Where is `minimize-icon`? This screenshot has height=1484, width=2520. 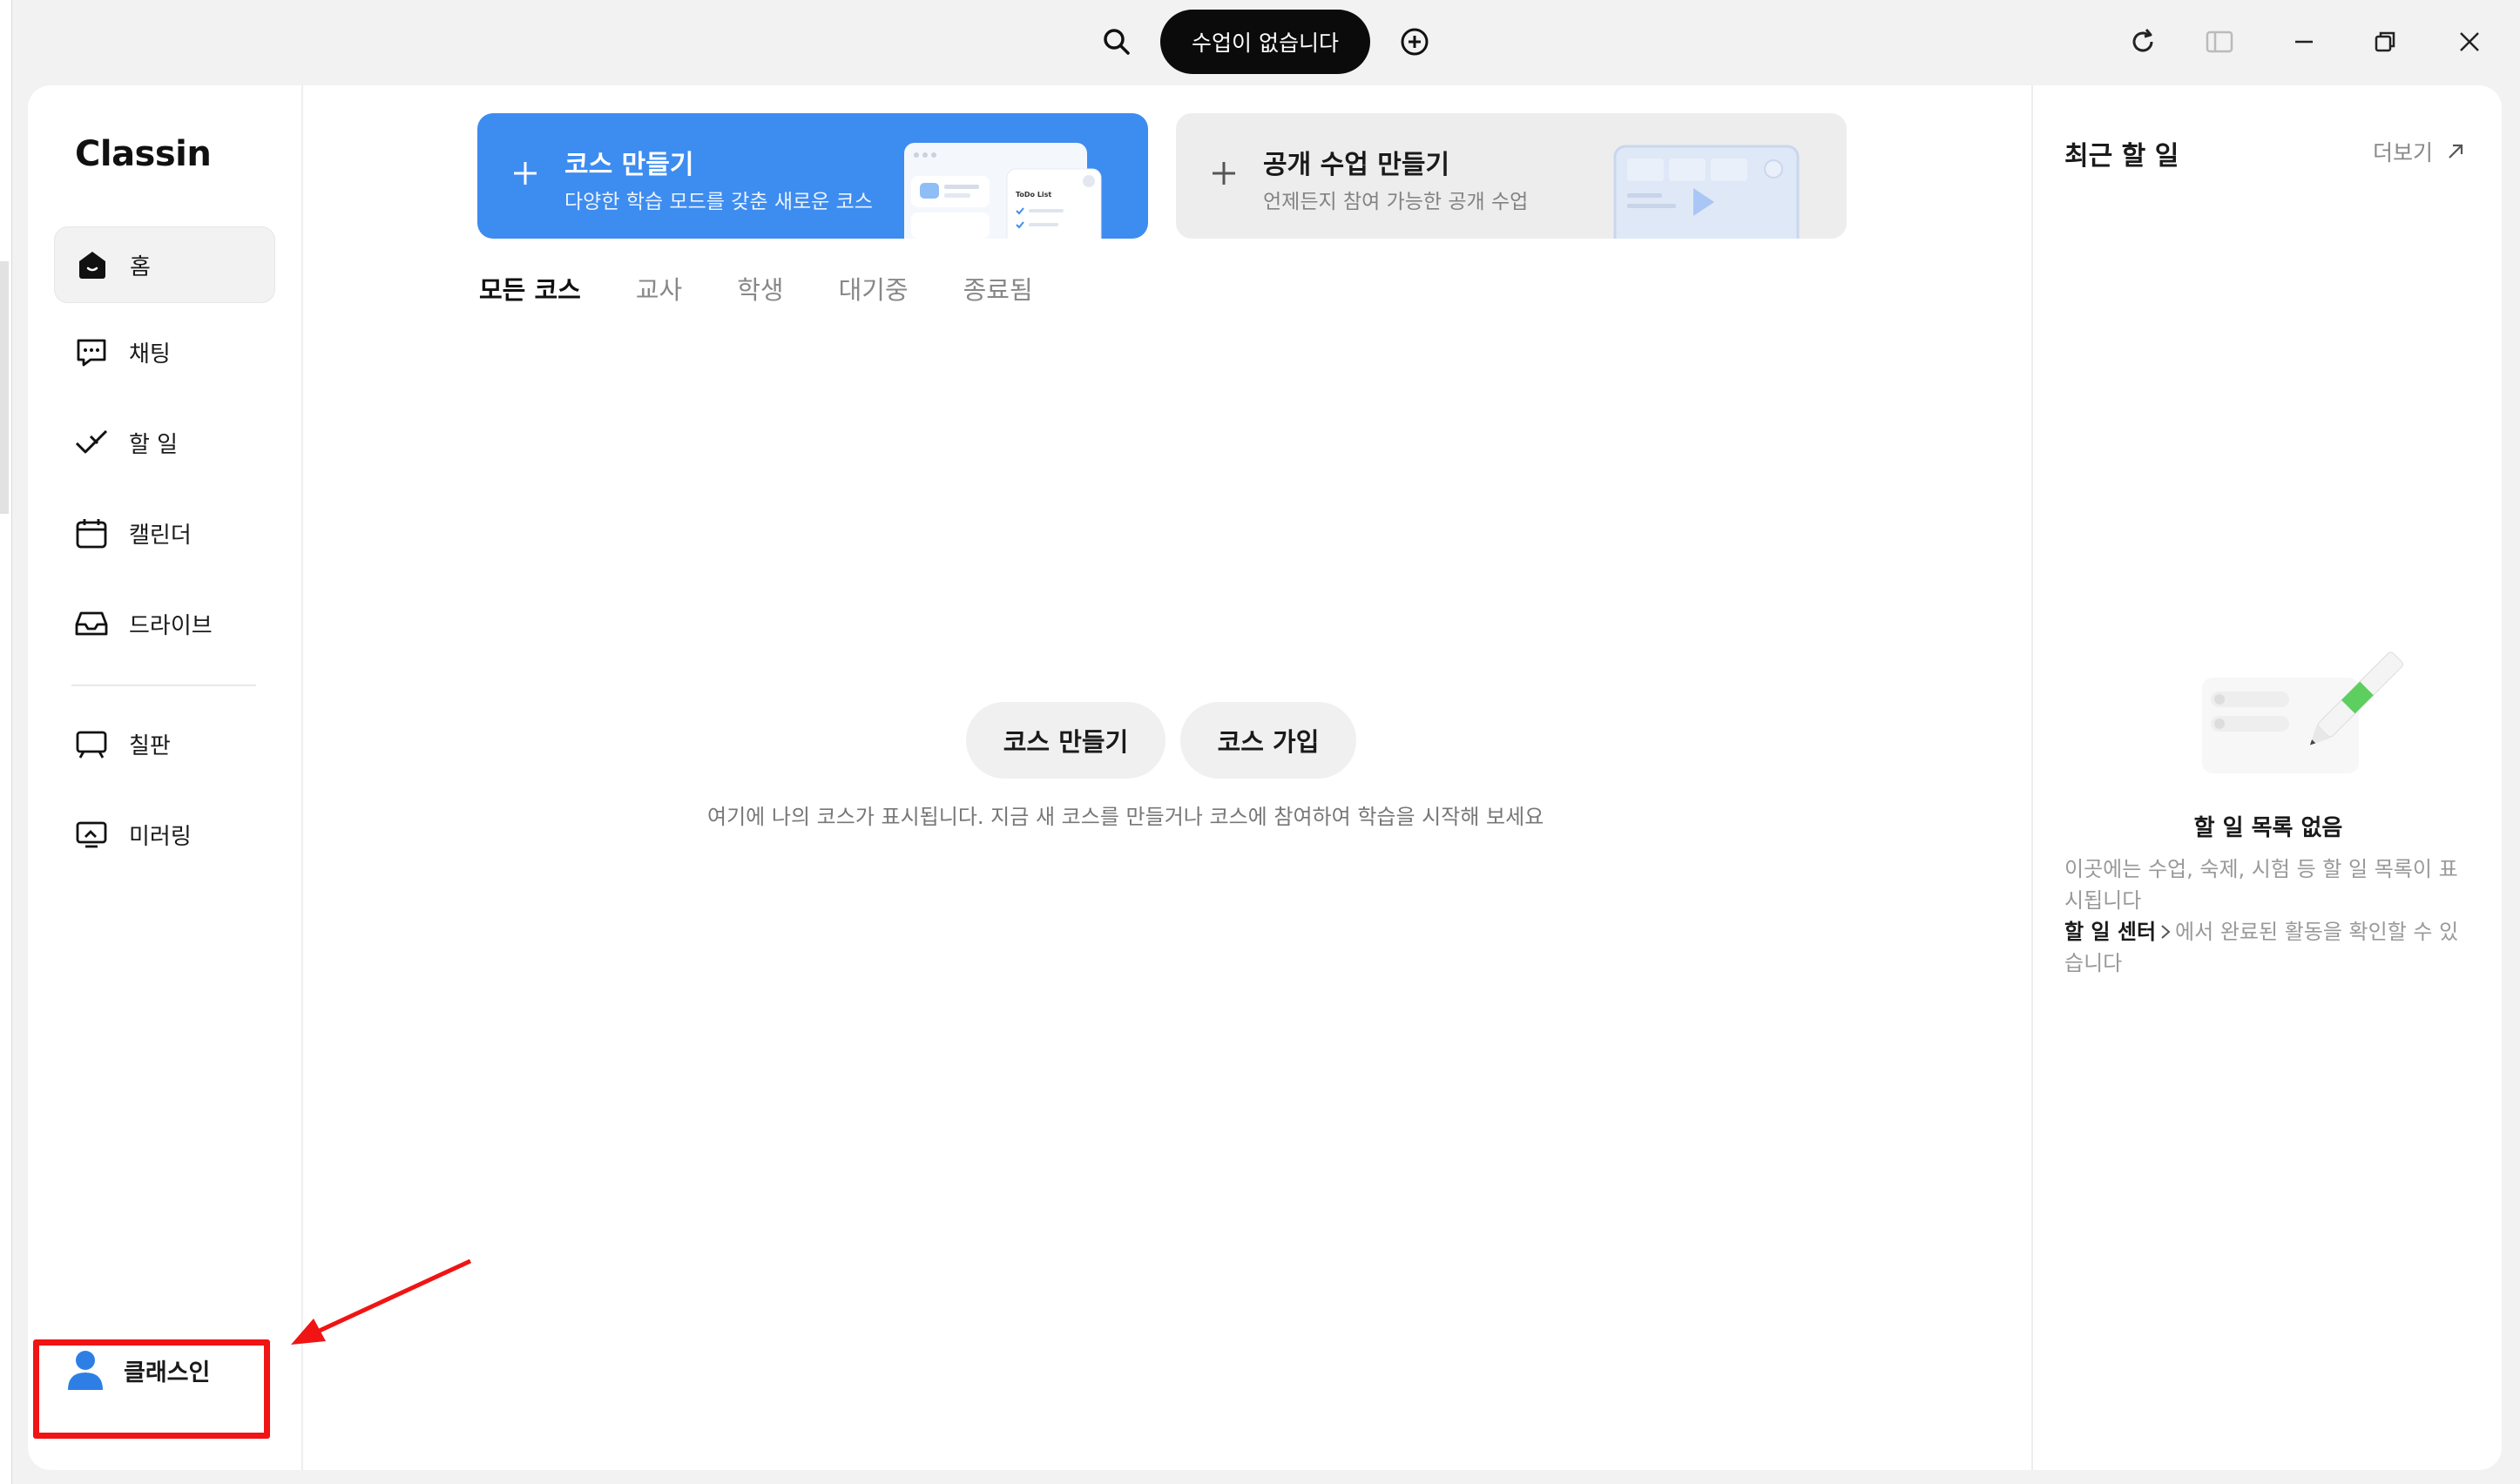
minimize-icon is located at coordinates (2304, 41).